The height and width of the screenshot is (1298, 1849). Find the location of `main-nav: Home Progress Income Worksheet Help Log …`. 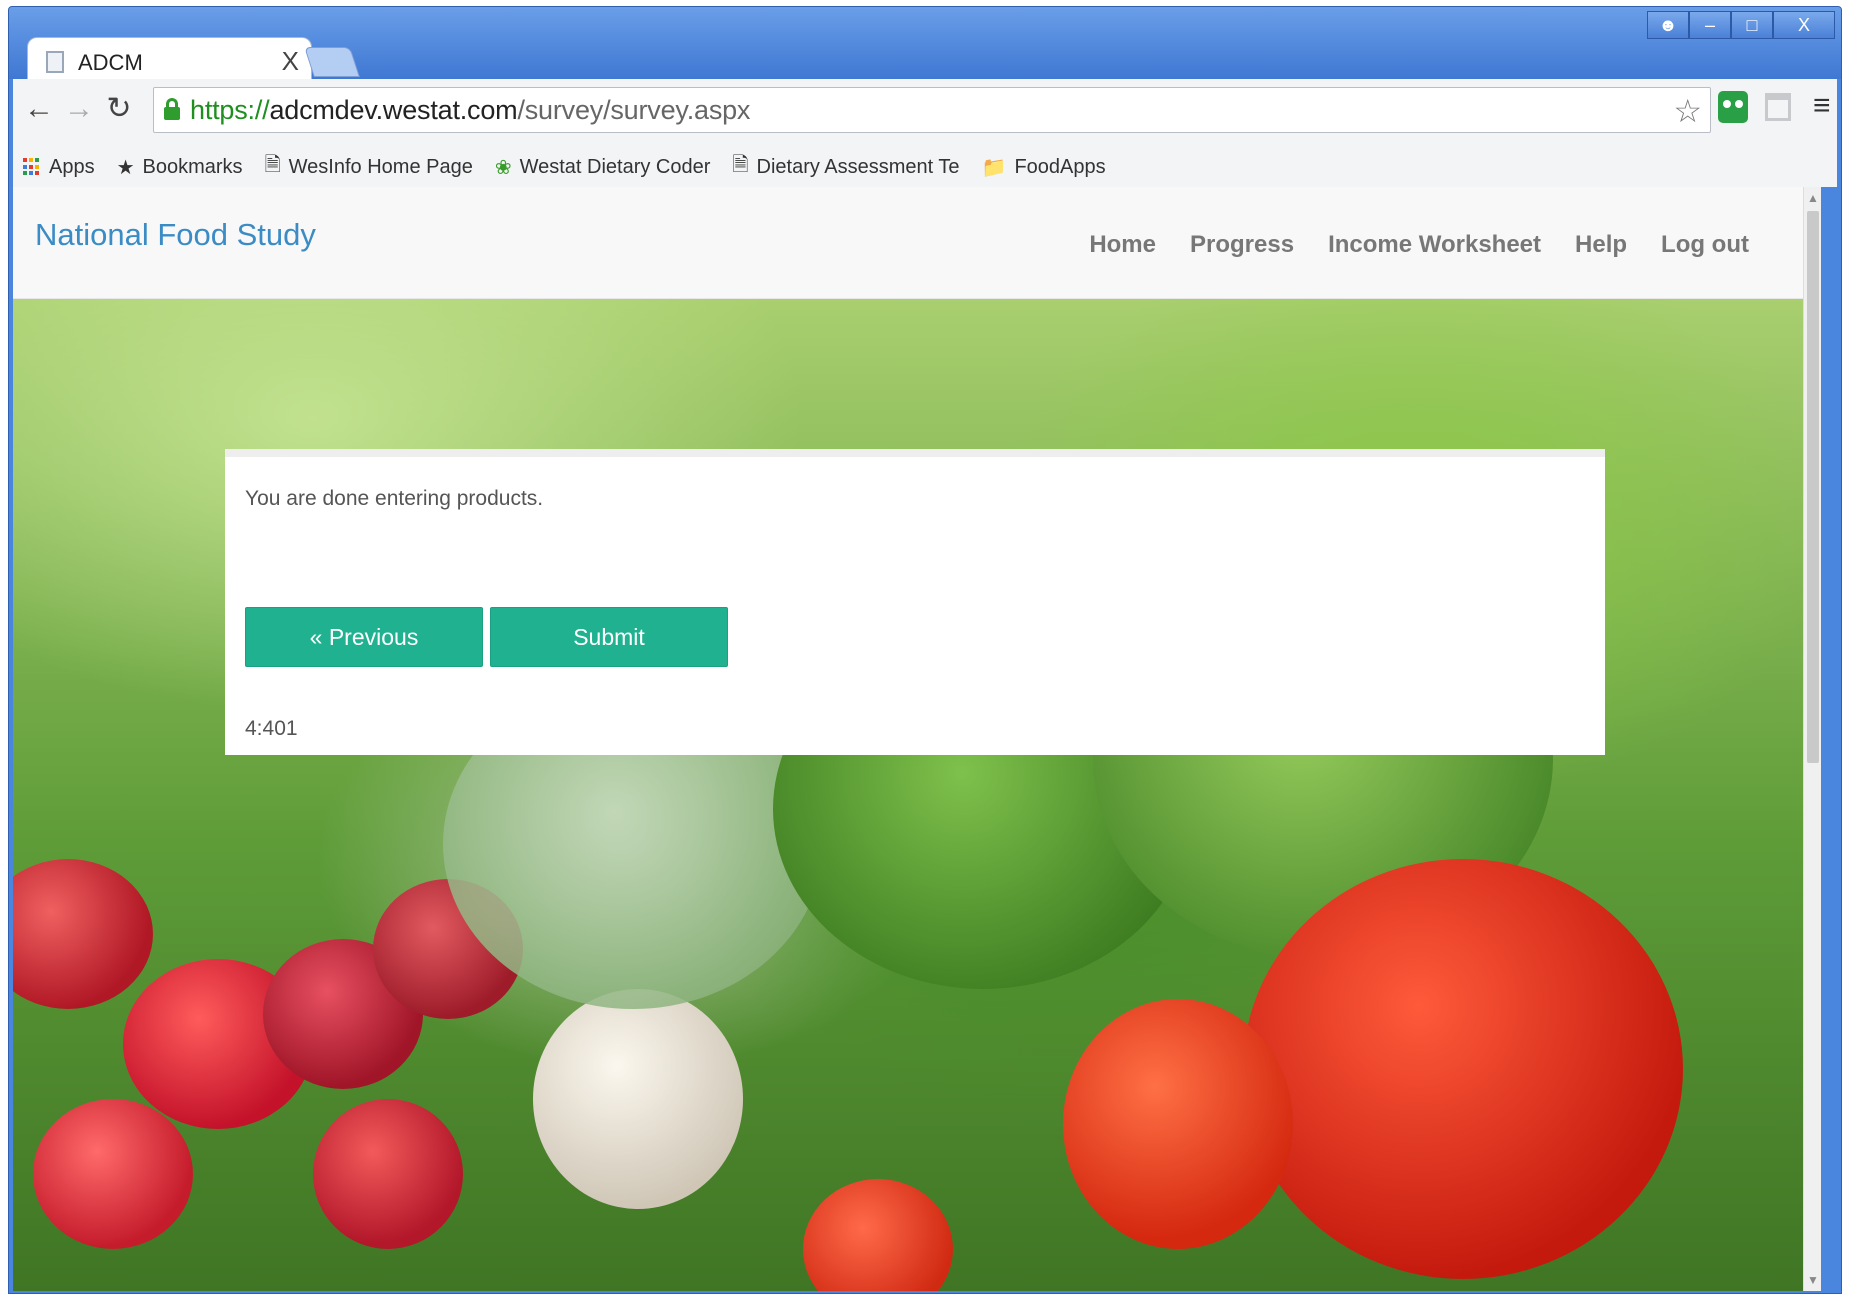

main-nav: Home Progress Income Worksheet Help Log … is located at coordinates (1419, 245).